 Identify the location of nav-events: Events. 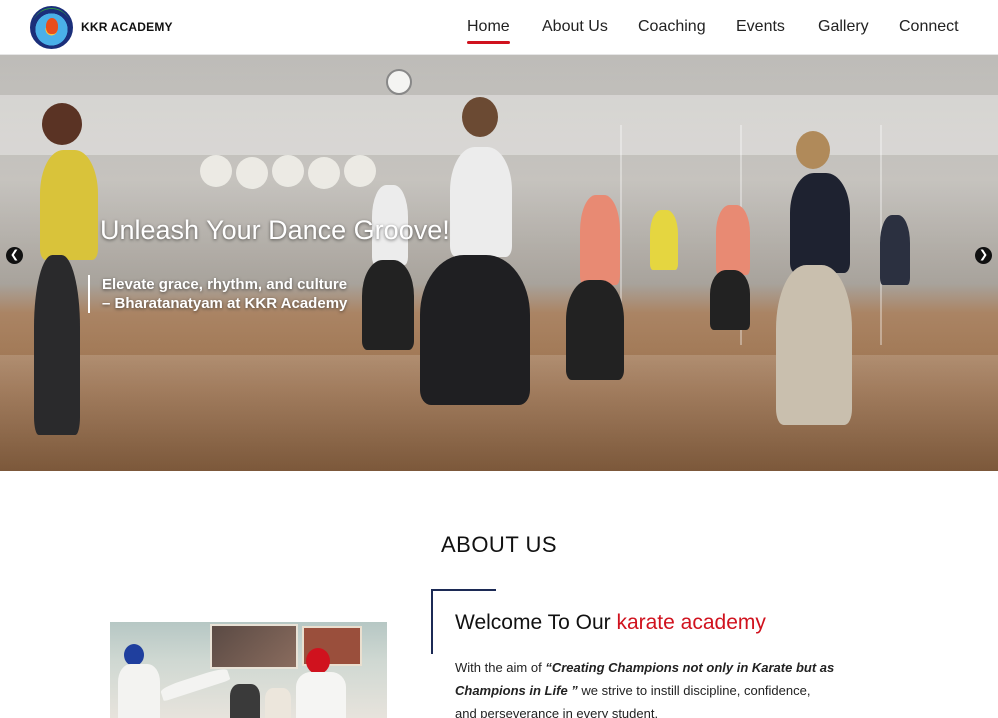
(760, 27).